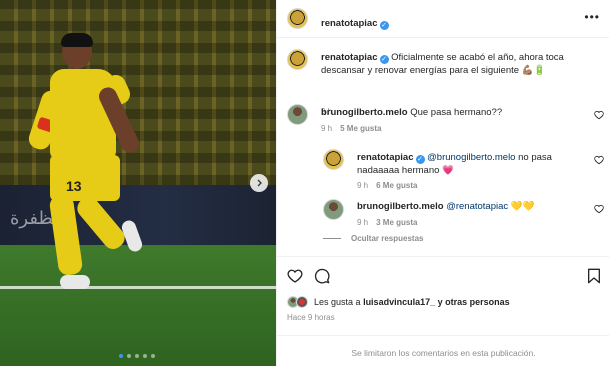  Describe the element at coordinates (297, 59) in the screenshot. I see `caption-avatar` at that location.